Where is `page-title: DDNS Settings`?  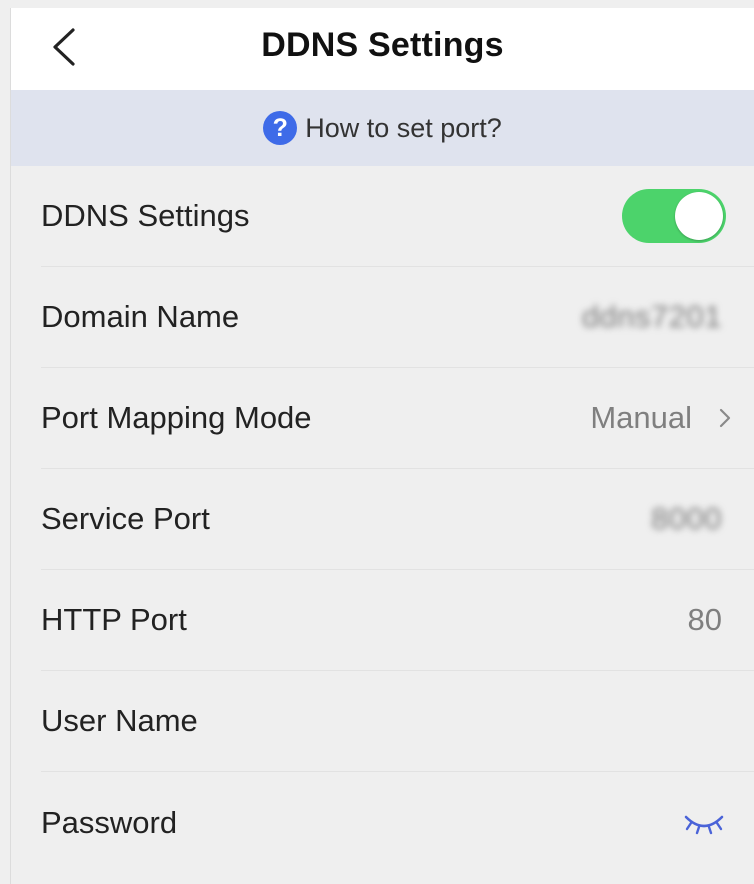 page-title: DDNS Settings is located at coordinates (382, 45).